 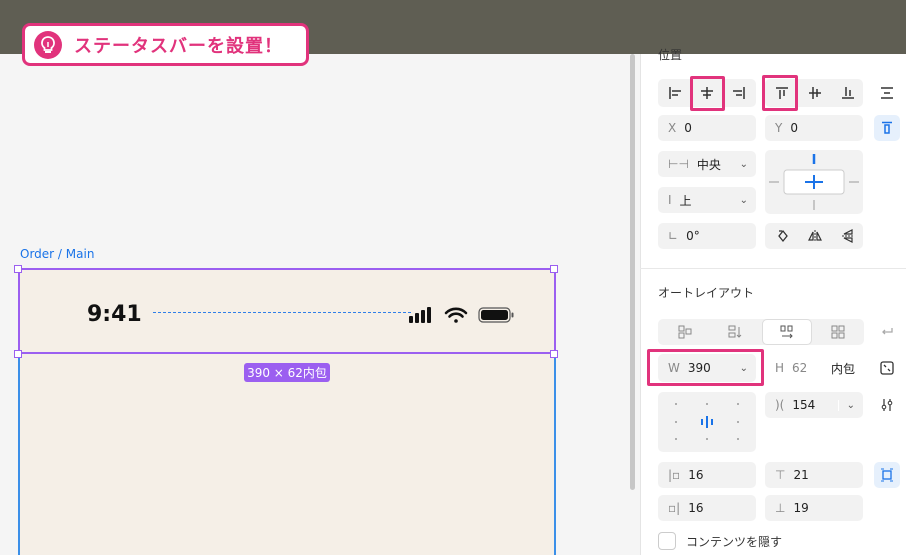 I want to click on x-value: 0, so click(x=688, y=128).